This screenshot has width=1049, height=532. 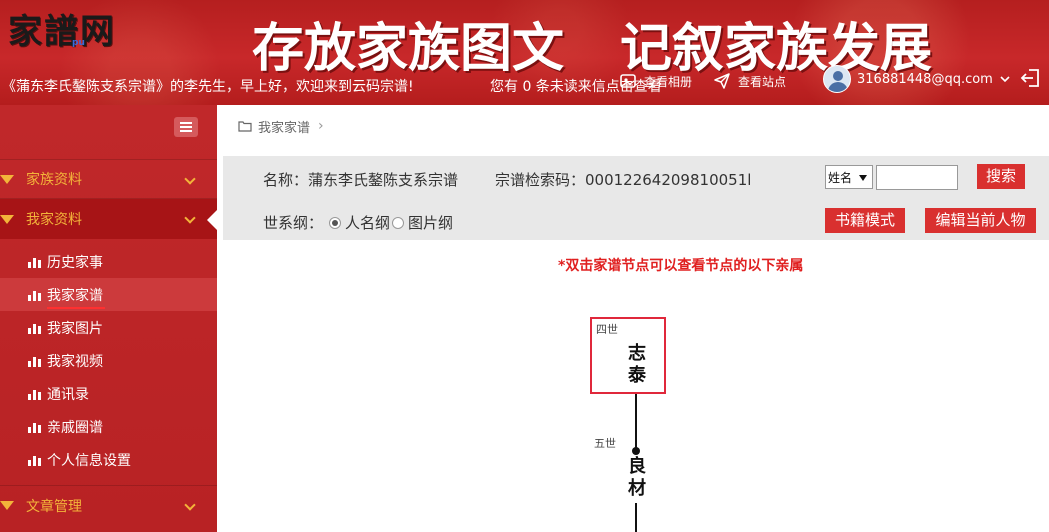 I want to click on generation-label: 四世, so click(x=607, y=329).